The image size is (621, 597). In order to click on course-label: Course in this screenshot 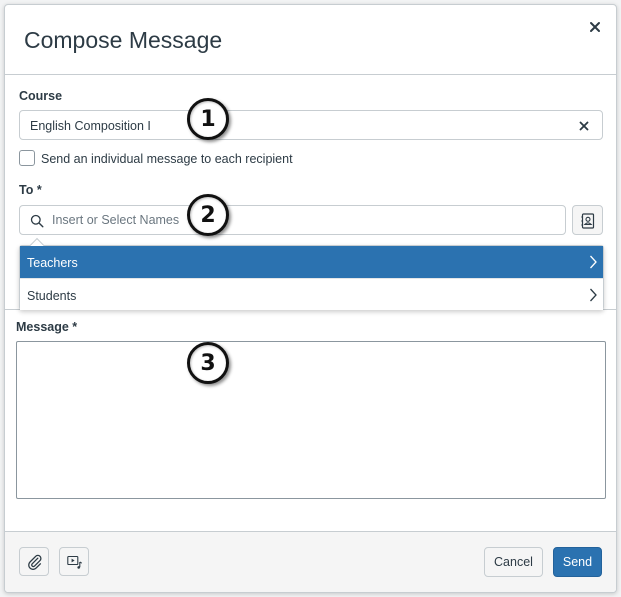, I will do `click(41, 96)`.